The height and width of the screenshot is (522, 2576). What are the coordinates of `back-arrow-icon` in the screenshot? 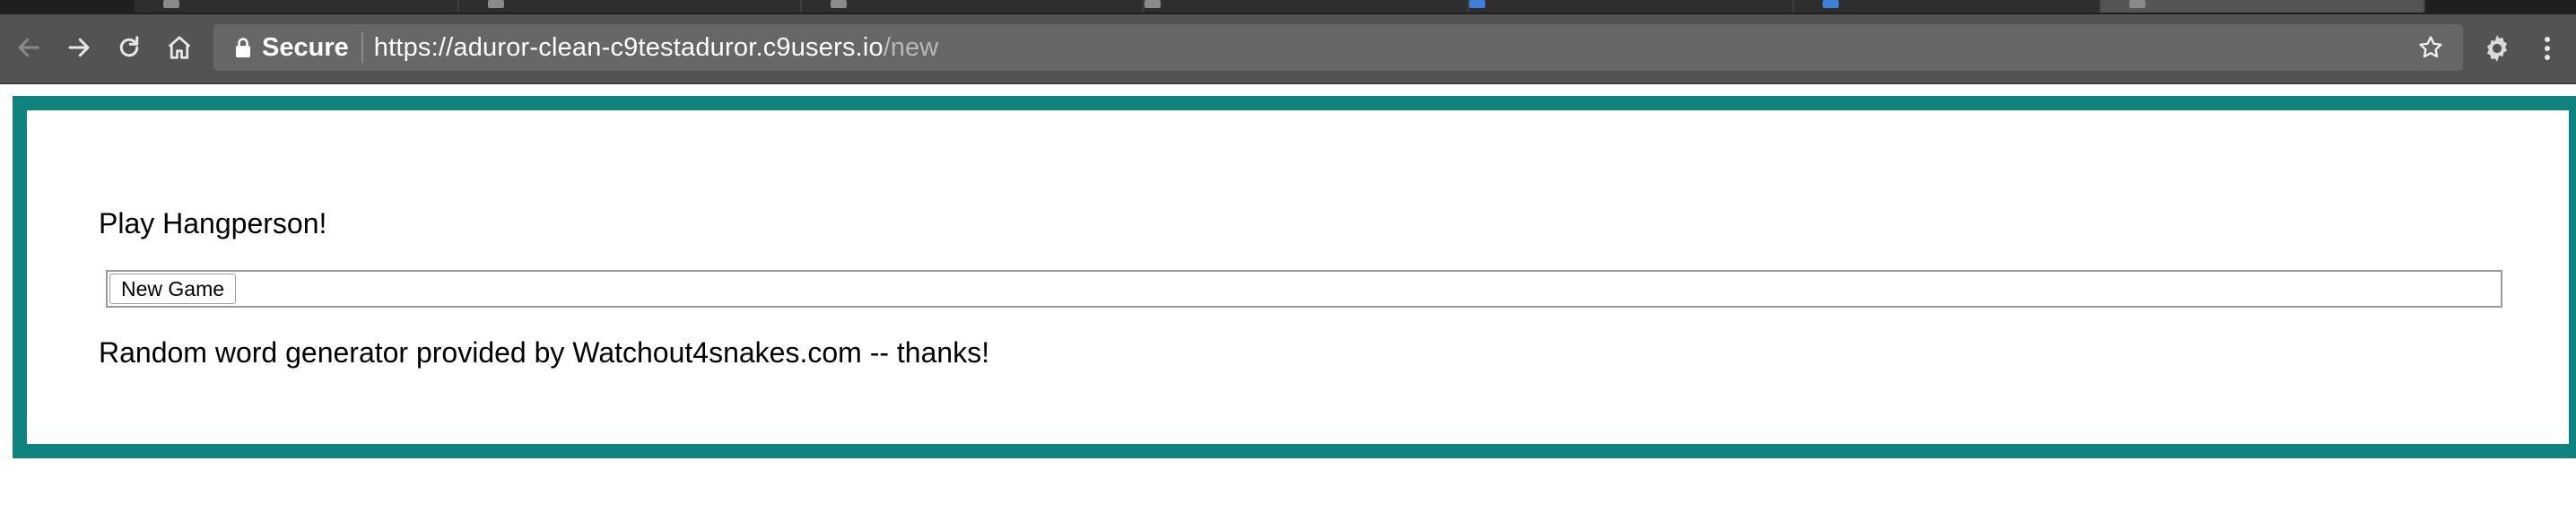 It's located at (28, 47).